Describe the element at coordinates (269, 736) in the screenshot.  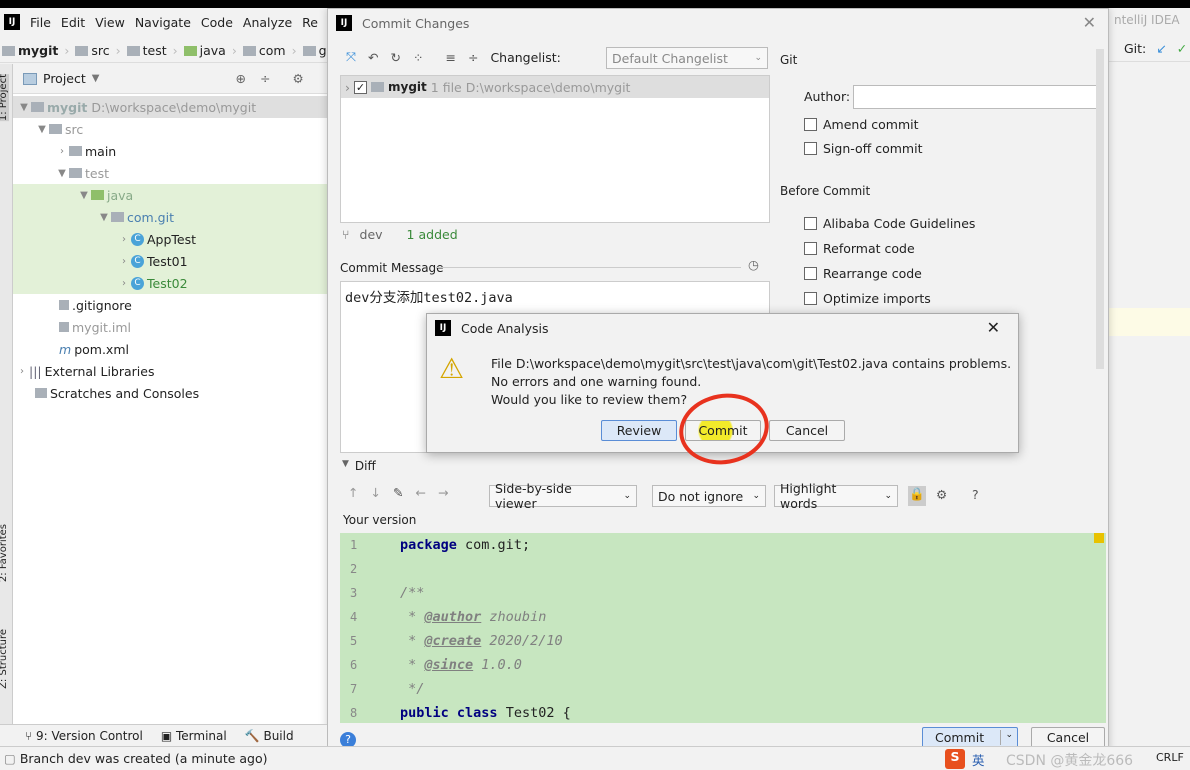
I see `build-tab: 🔨 Build` at that location.